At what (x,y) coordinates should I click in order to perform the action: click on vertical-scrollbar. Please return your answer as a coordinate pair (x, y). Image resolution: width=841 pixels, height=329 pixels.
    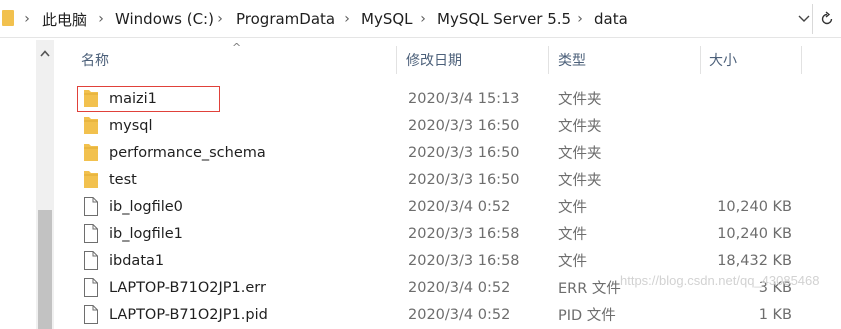
    Looking at the image, I should click on (45, 184).